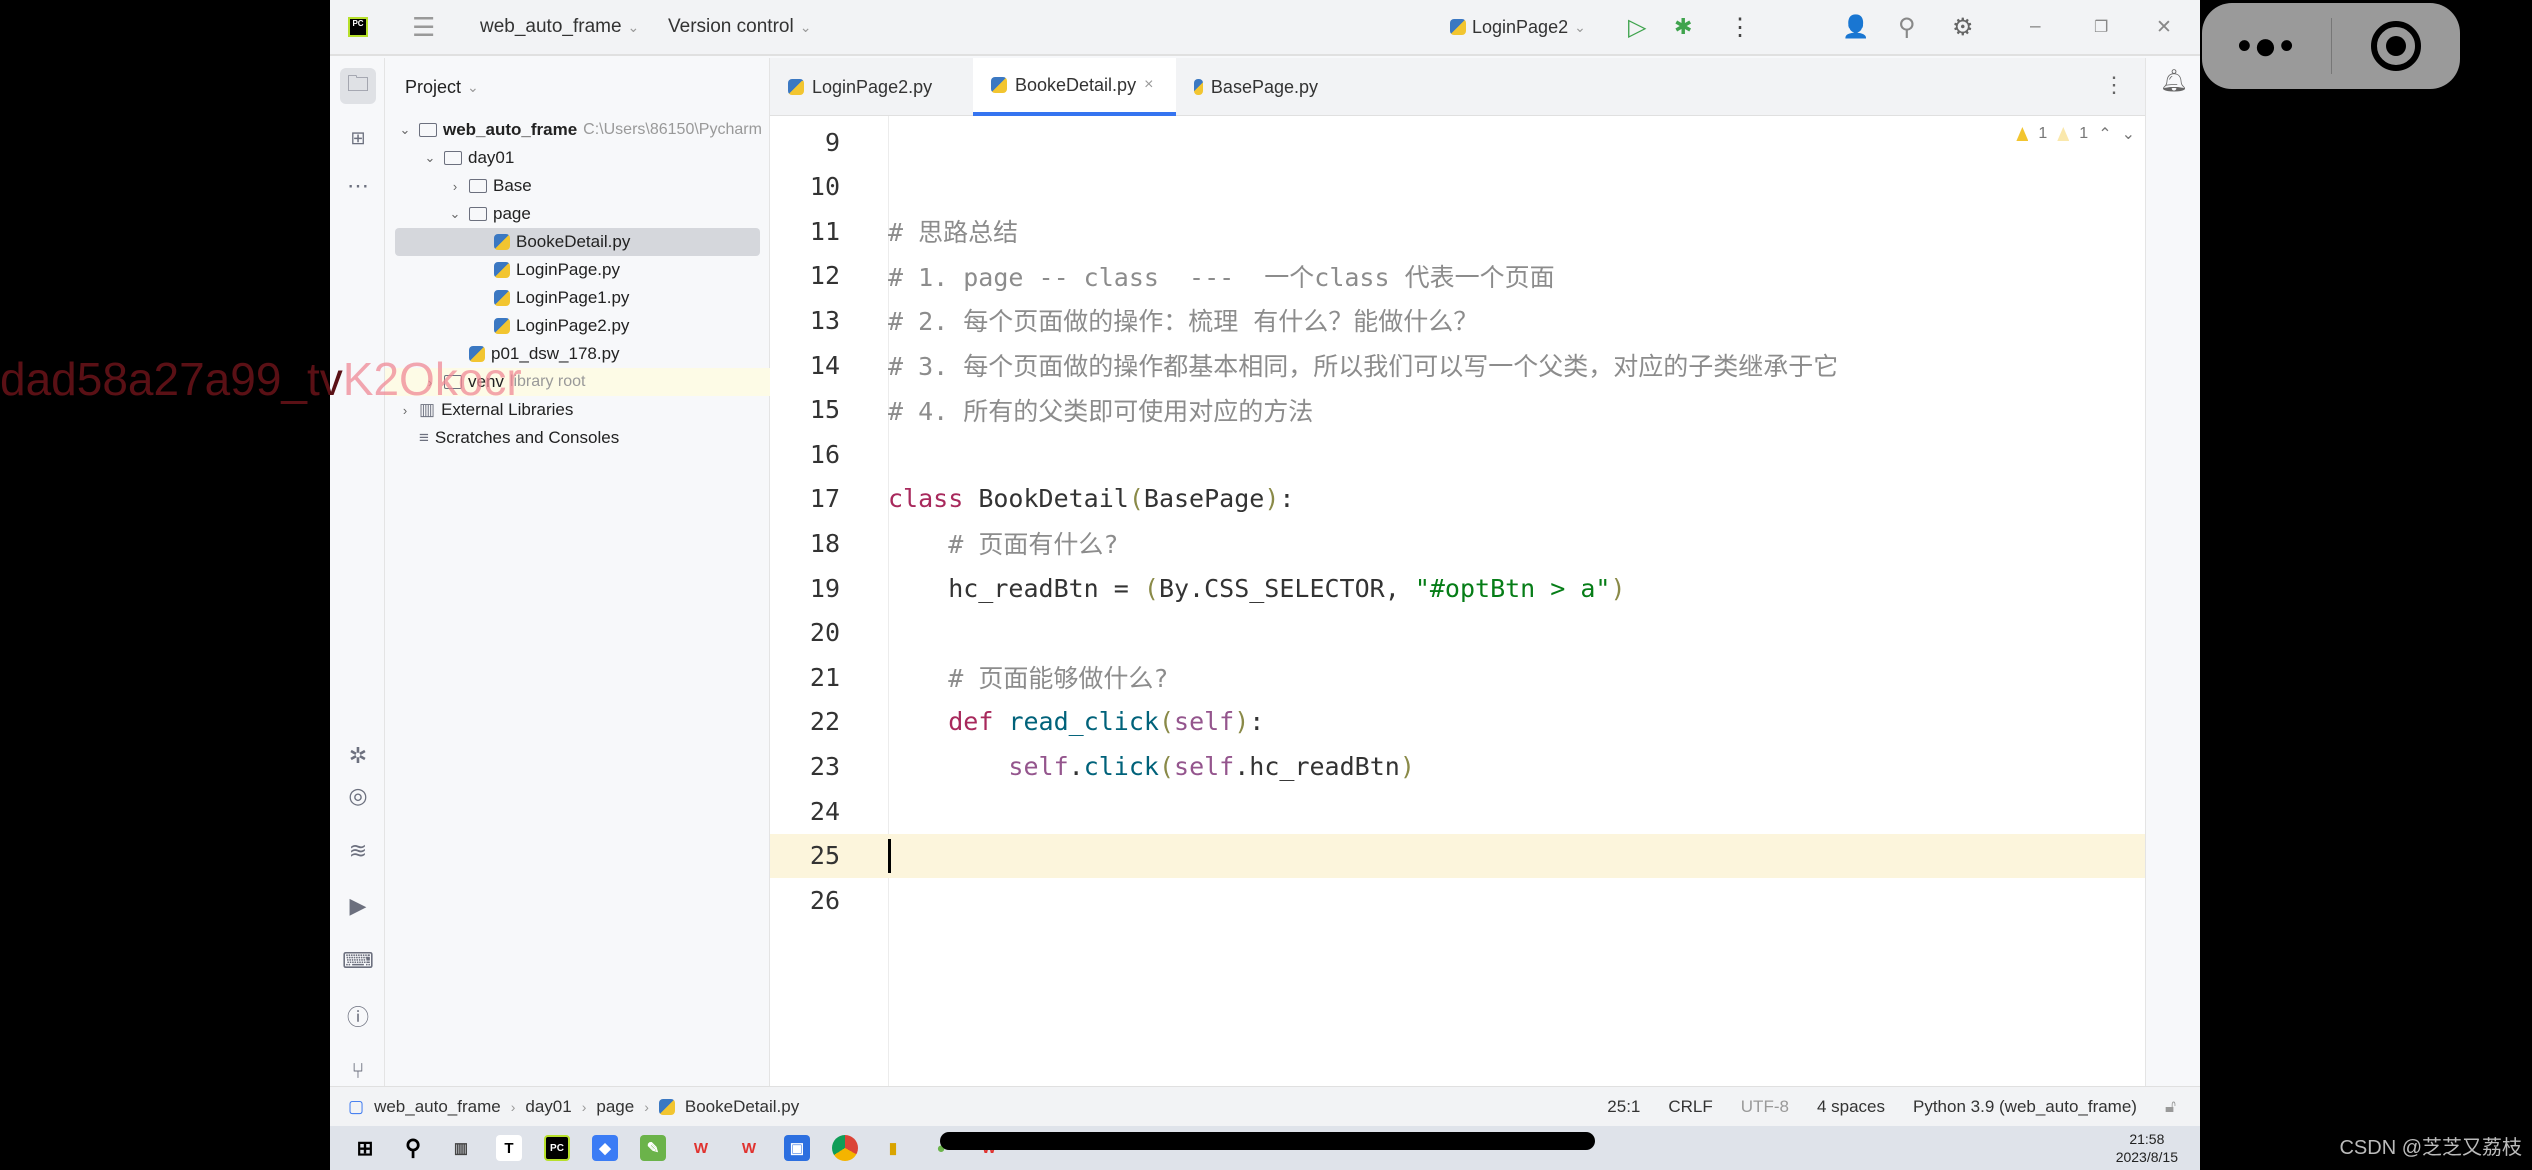 The image size is (2532, 1170). What do you see at coordinates (1683, 27) in the screenshot?
I see `debug-icon: ✱` at bounding box center [1683, 27].